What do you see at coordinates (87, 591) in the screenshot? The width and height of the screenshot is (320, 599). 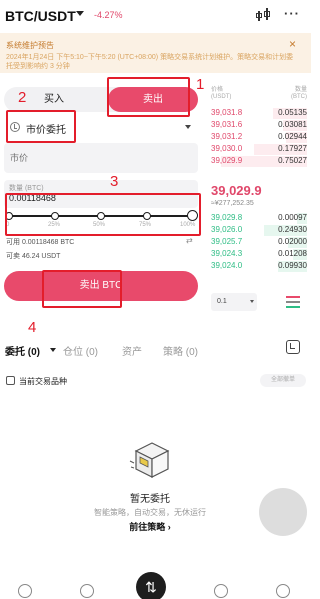 I see `market-icon` at bounding box center [87, 591].